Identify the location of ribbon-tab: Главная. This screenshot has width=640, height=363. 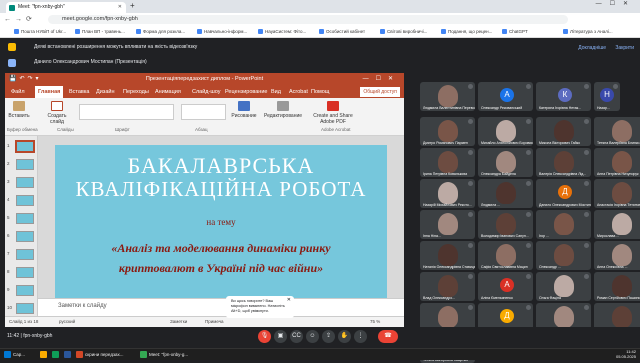
(49, 92).